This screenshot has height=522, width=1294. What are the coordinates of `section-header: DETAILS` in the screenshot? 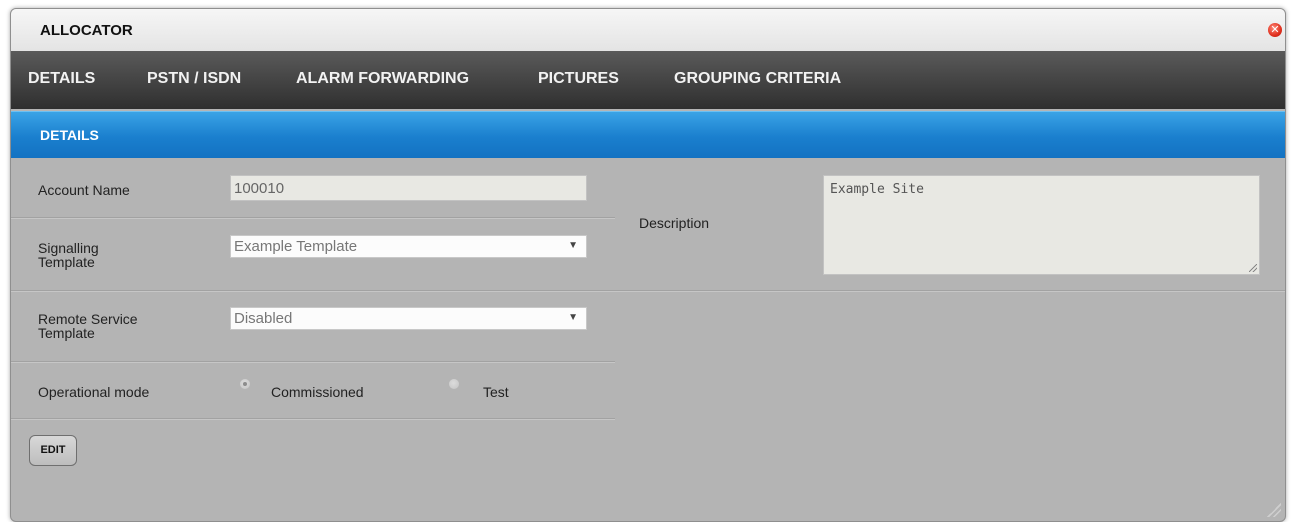 It's located at (648, 134).